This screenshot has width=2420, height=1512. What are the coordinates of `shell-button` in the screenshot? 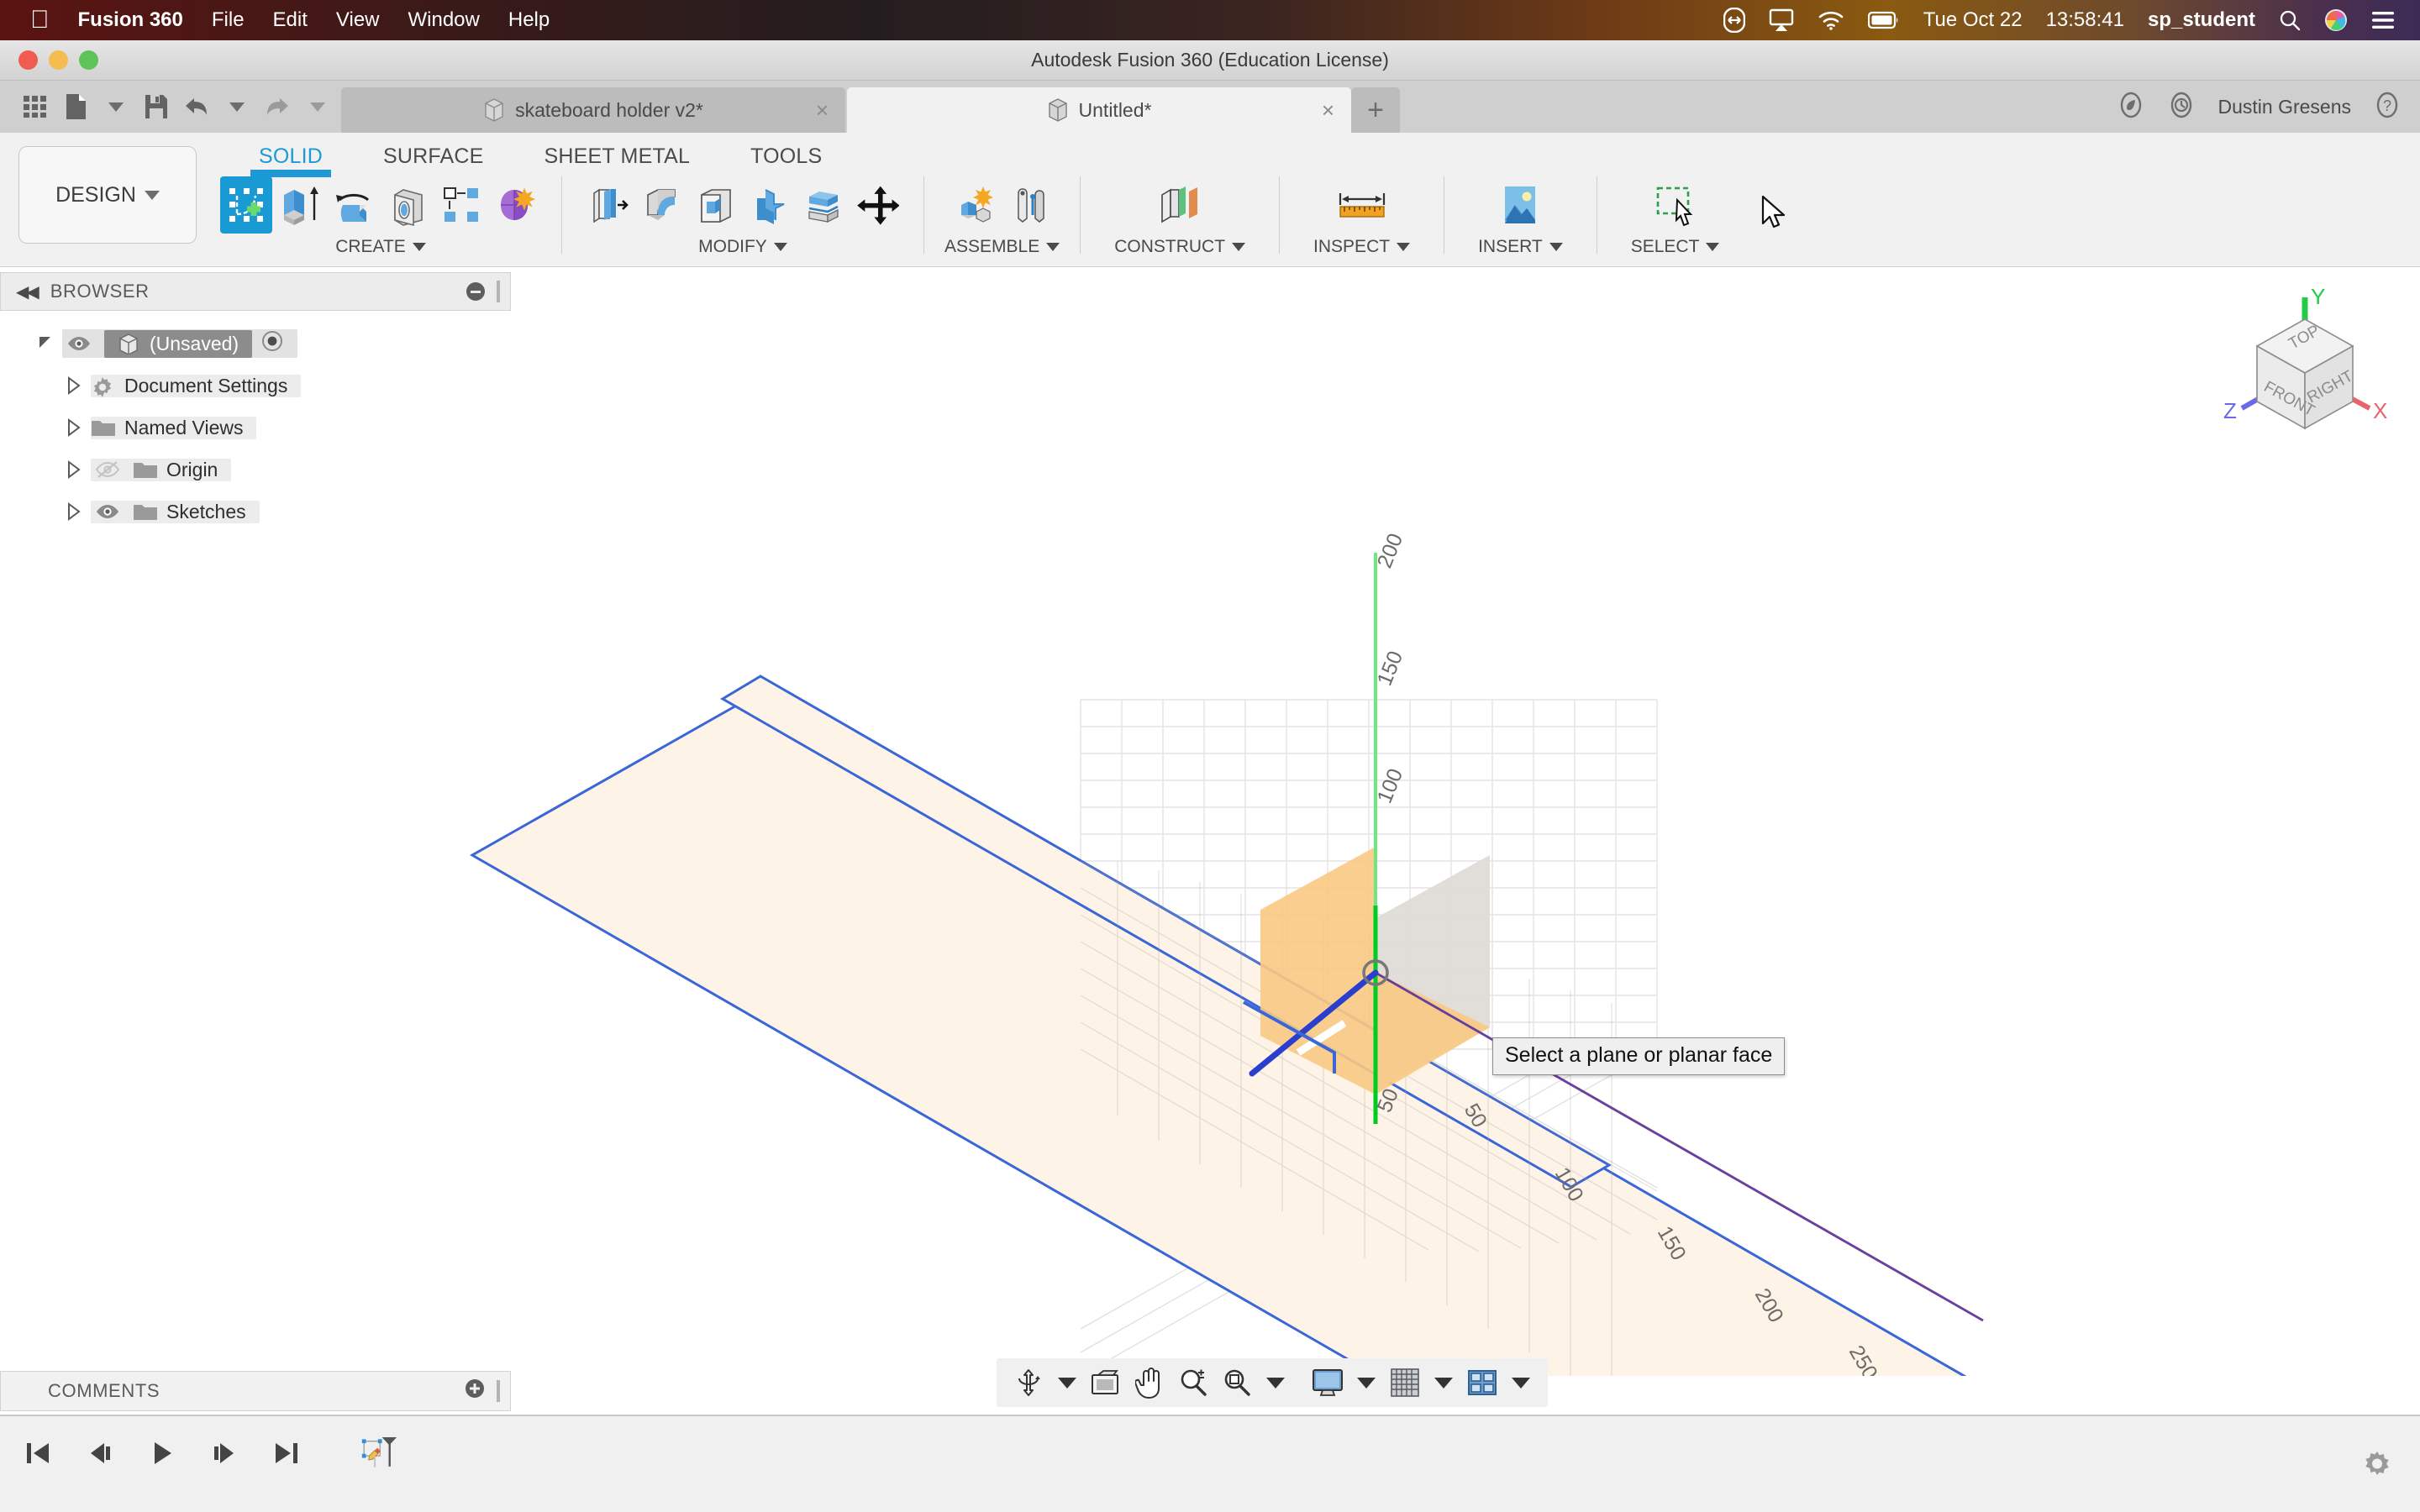 It's located at (716, 205).